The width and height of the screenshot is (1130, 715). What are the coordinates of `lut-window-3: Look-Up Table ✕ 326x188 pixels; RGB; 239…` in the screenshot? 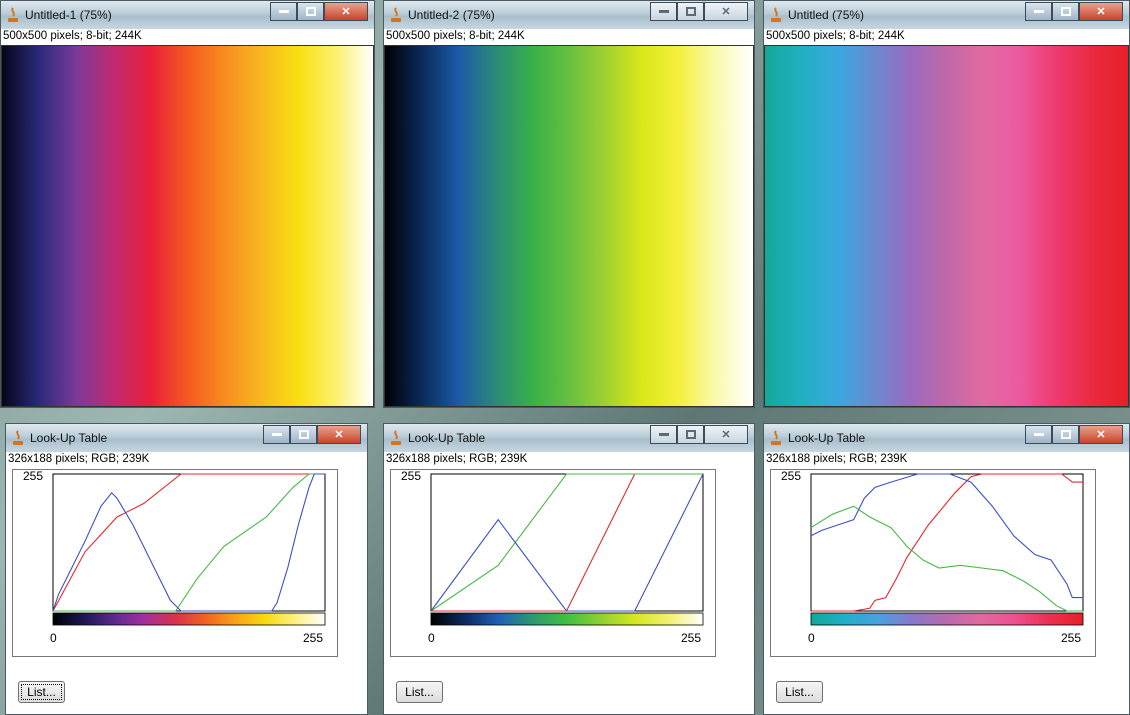 It's located at (946, 569).